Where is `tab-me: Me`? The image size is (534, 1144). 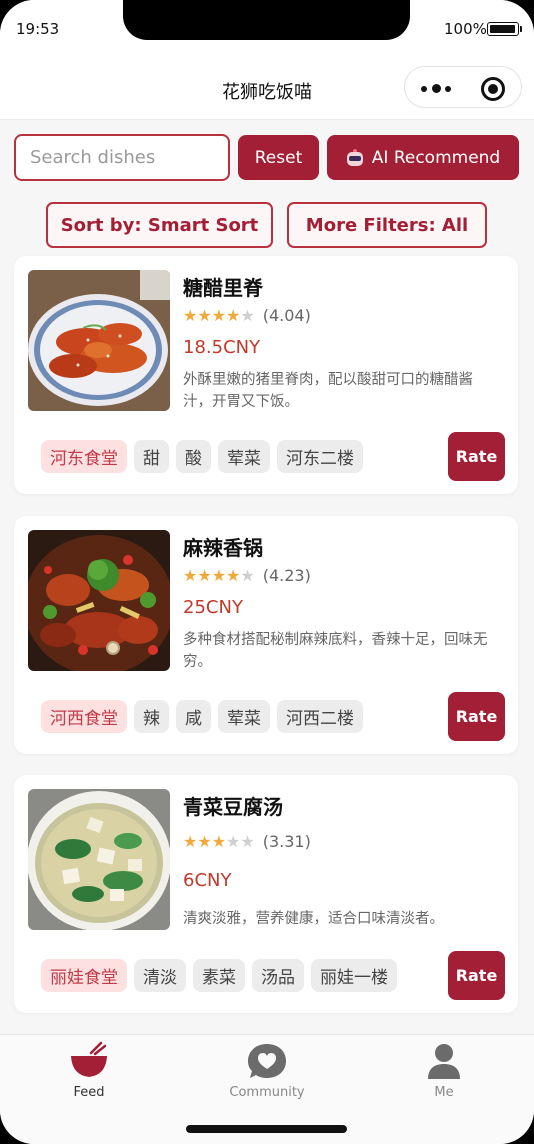 tab-me: Me is located at coordinates (444, 1070).